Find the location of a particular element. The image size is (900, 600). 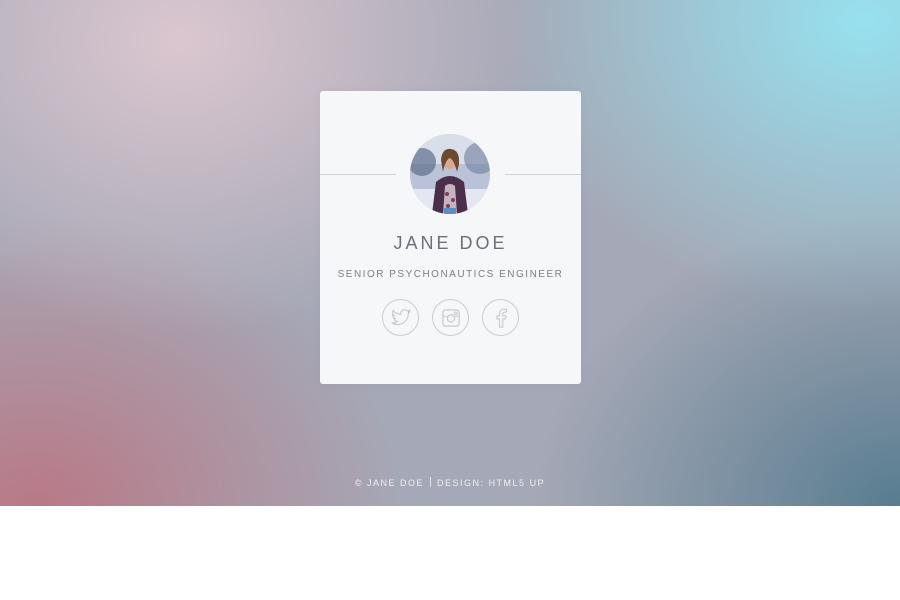

social-links is located at coordinates (452, 318).